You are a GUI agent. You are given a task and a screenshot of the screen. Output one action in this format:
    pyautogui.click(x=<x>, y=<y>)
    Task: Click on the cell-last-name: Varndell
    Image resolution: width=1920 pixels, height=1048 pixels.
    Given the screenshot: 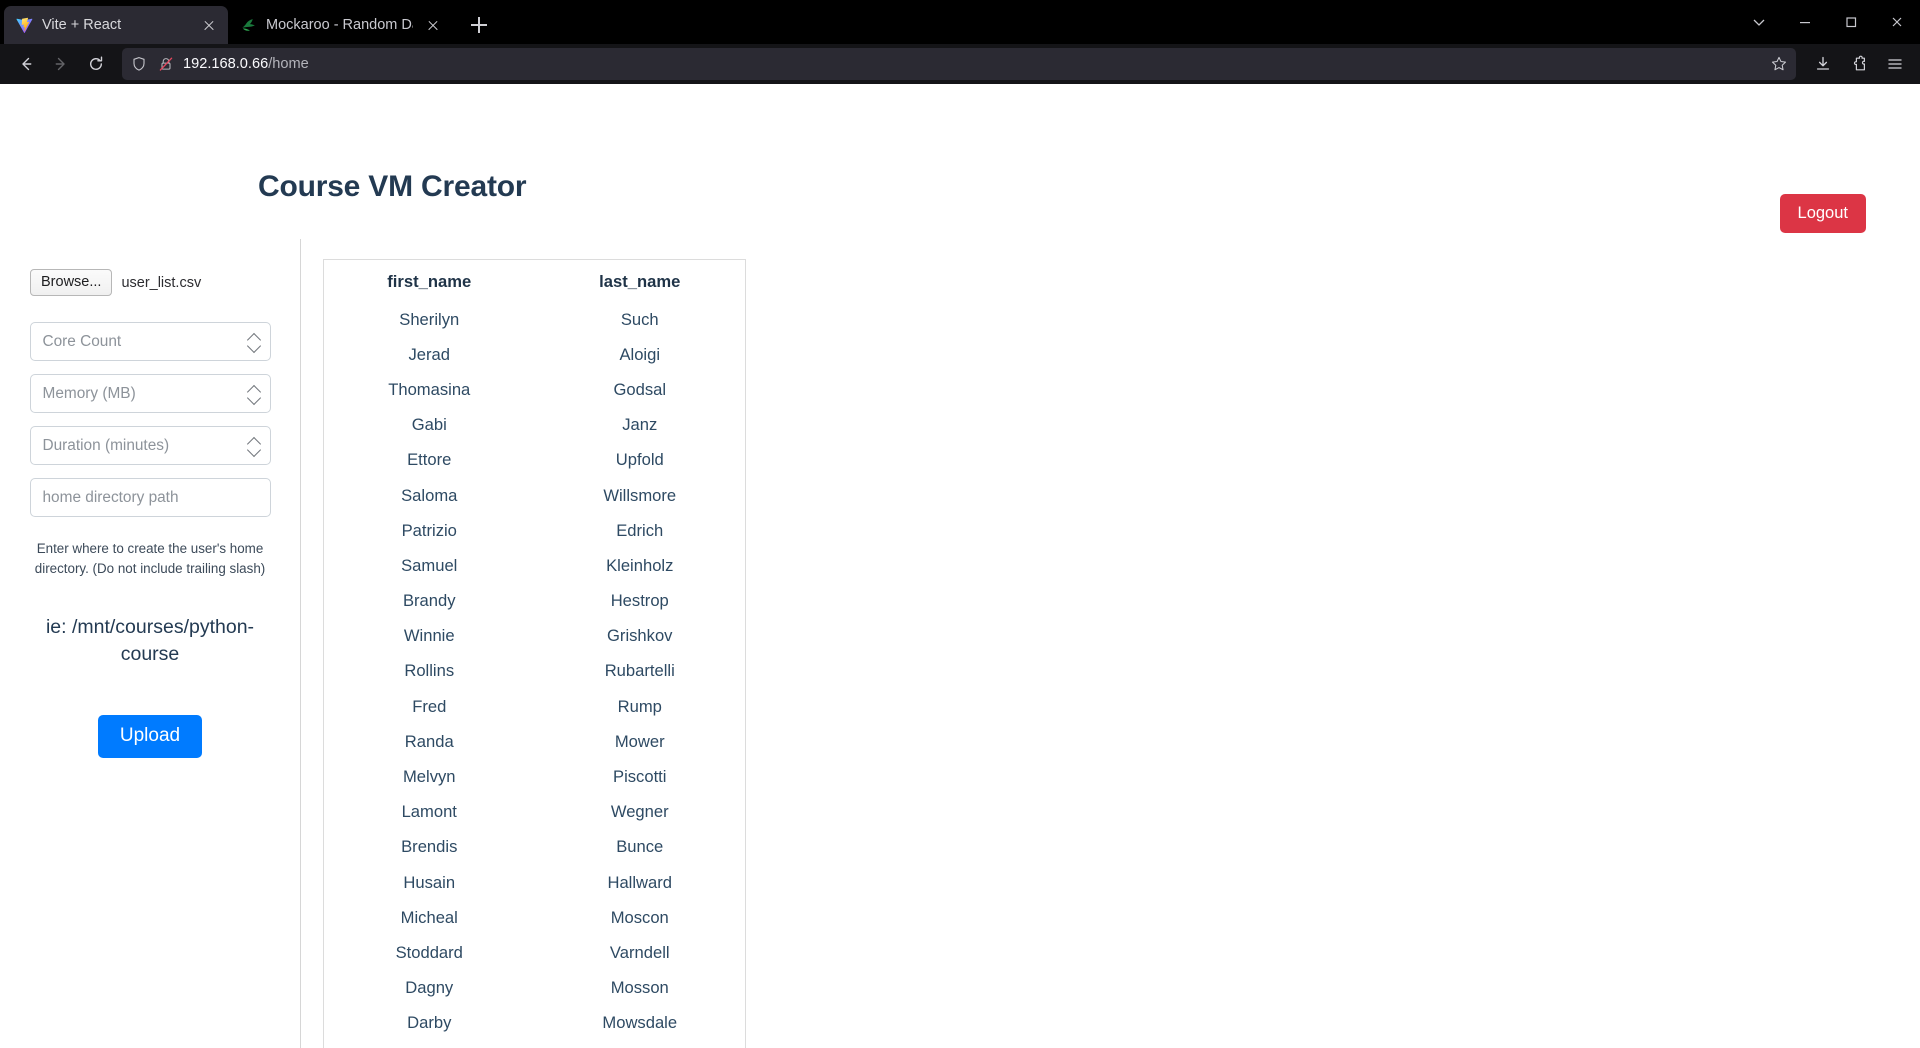 What is the action you would take?
    pyautogui.click(x=639, y=952)
    